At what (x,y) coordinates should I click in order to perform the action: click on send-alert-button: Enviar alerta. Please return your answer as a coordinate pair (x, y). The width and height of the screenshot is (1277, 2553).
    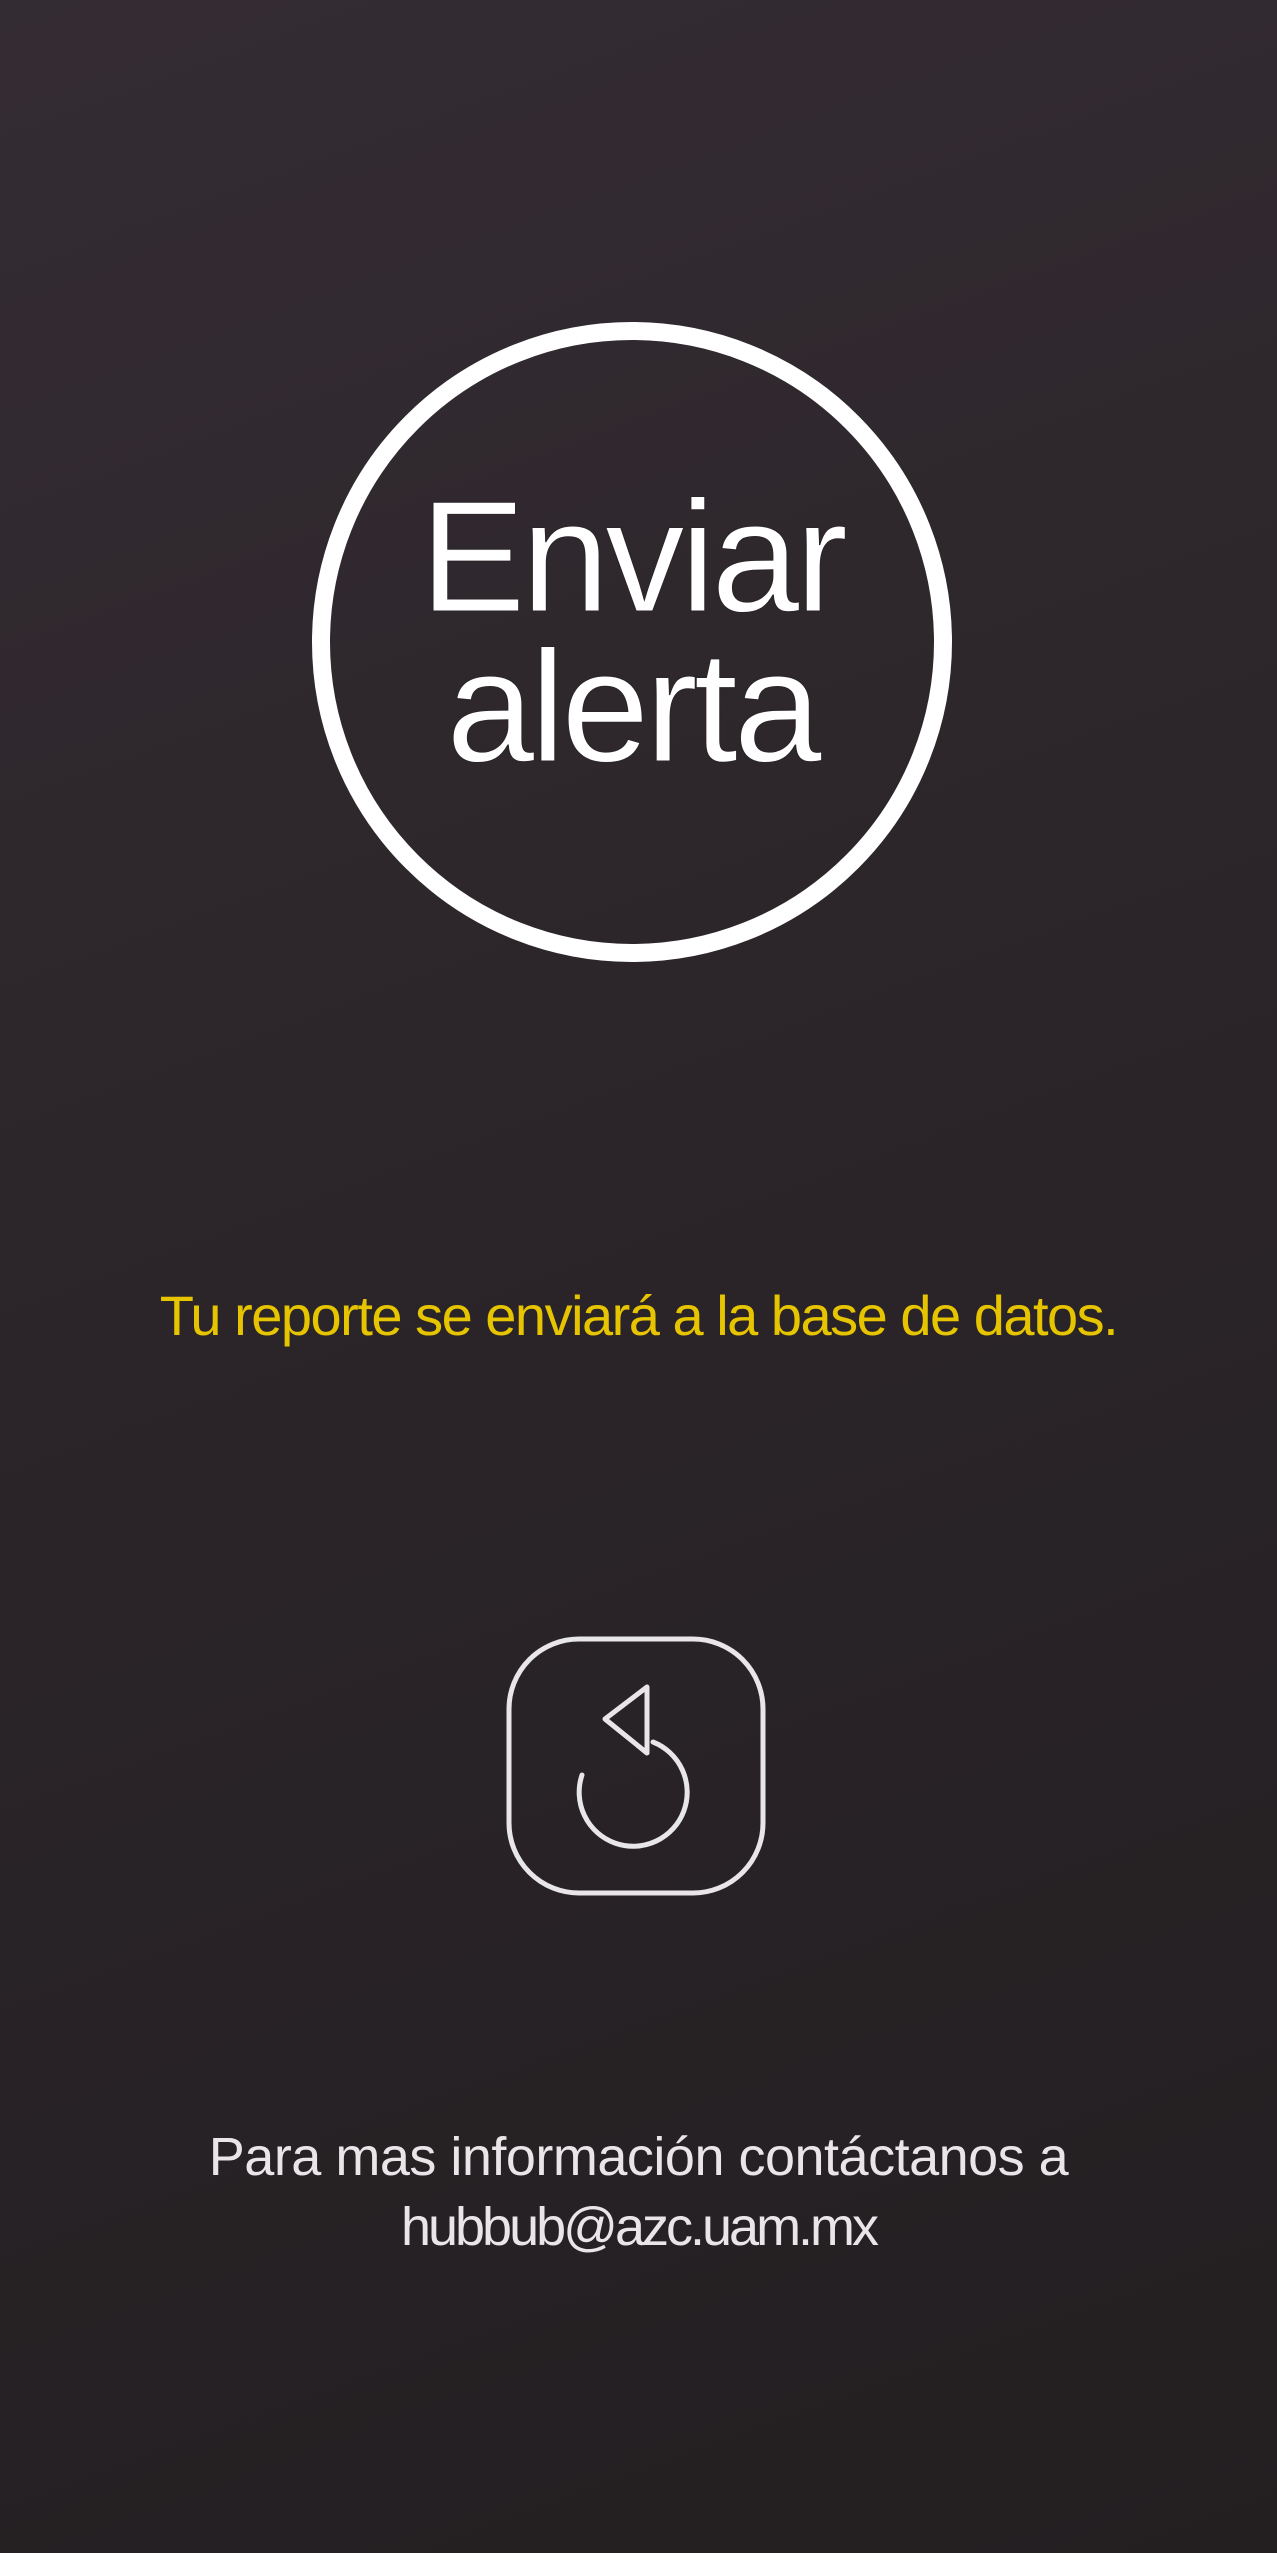
    Looking at the image, I should click on (632, 642).